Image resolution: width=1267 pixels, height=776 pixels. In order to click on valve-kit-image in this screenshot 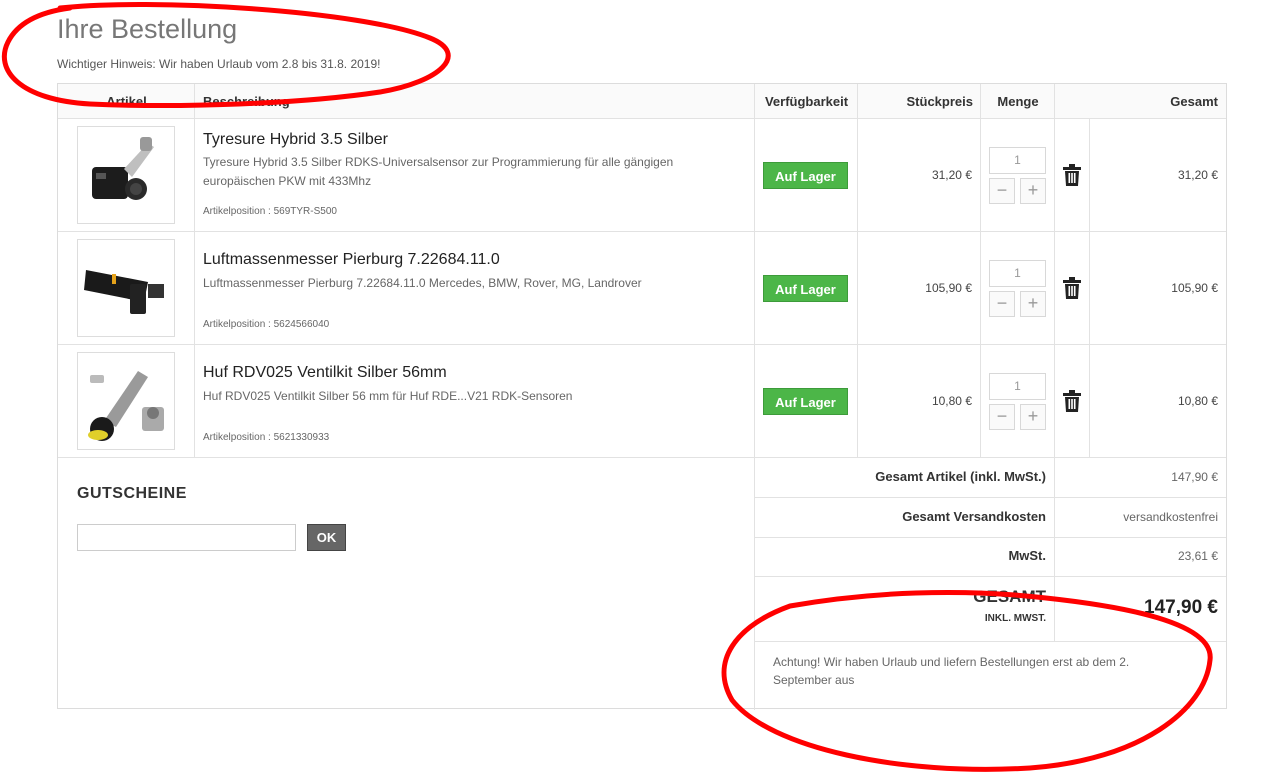, I will do `click(126, 401)`.